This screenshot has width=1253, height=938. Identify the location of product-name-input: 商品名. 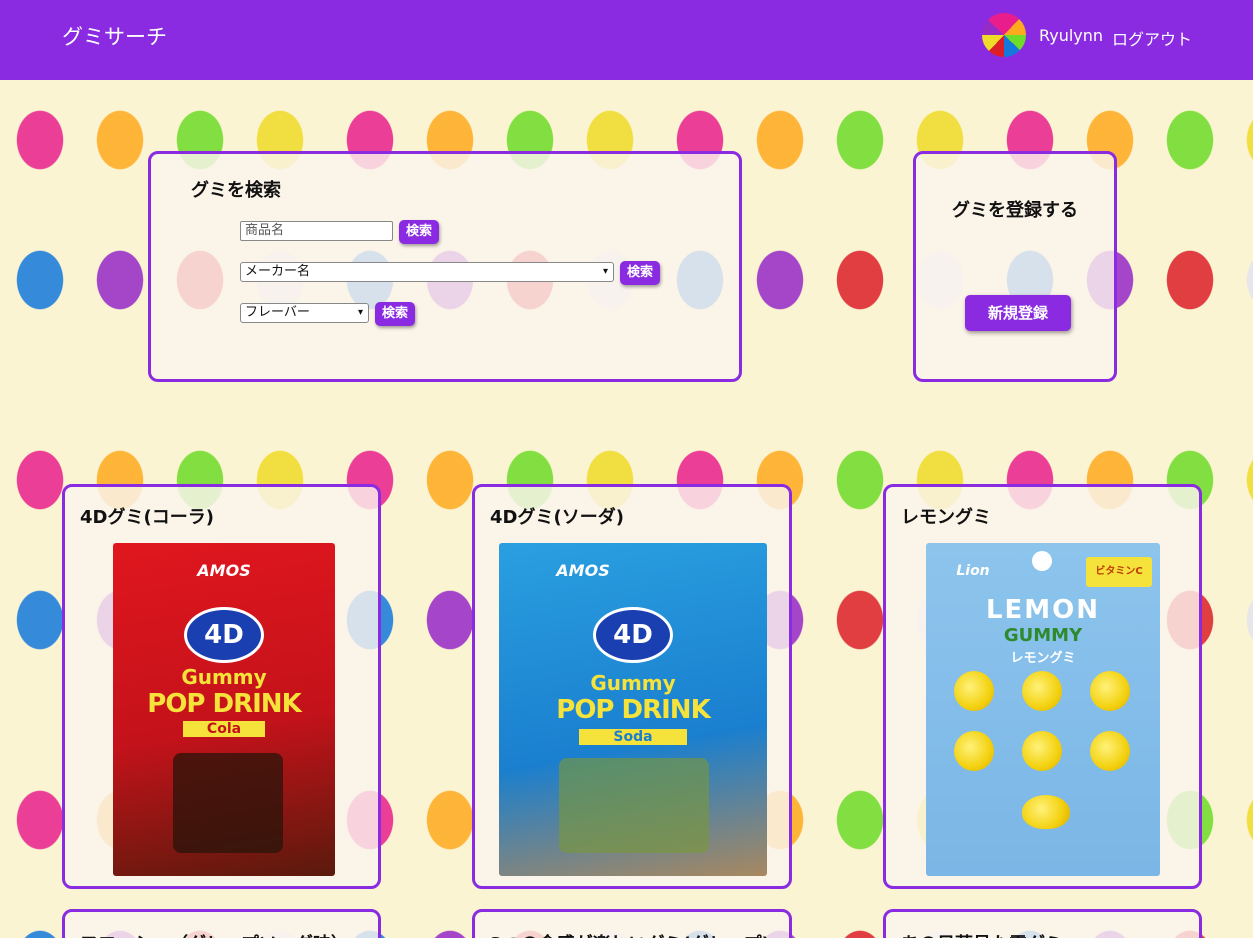
(316, 231).